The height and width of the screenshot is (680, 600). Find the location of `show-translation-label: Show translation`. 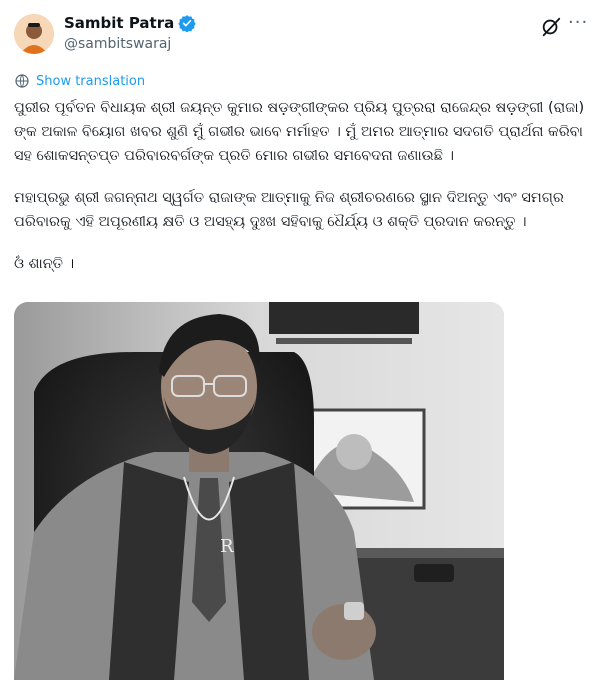

show-translation-label: Show translation is located at coordinates (90, 81).